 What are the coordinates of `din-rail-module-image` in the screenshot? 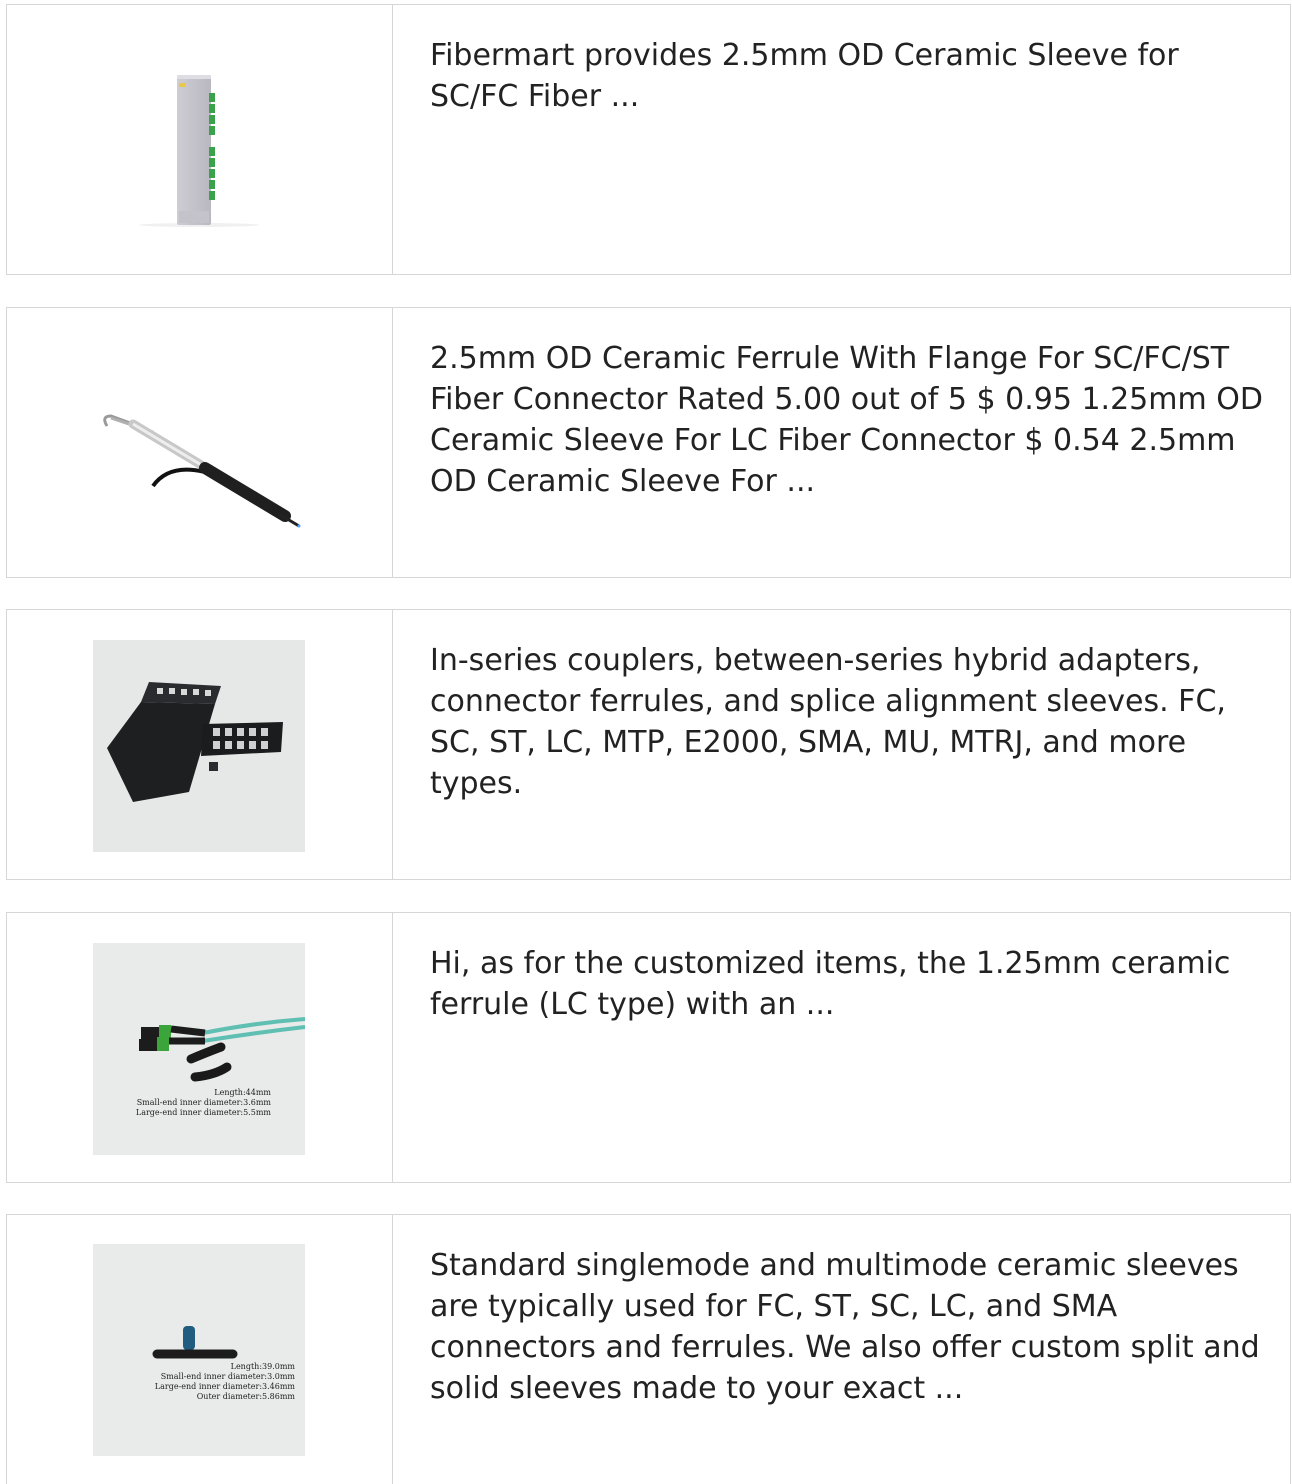 It's located at (199, 141).